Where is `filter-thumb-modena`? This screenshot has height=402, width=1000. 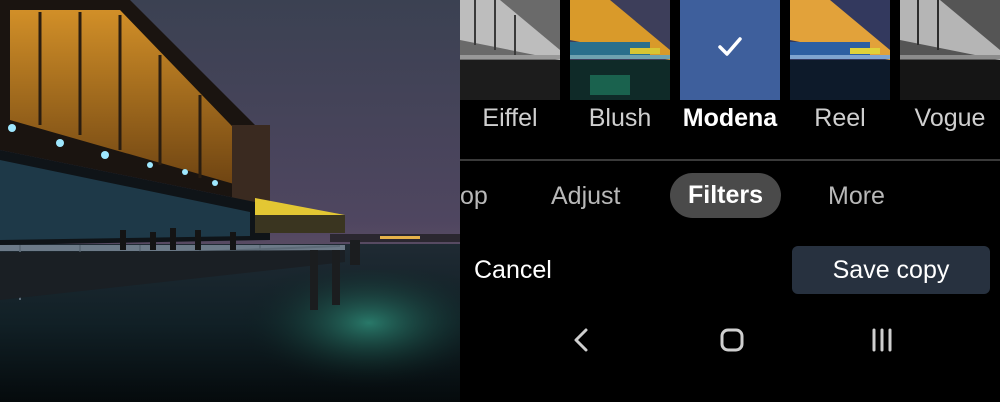
filter-thumb-modena is located at coordinates (730, 50).